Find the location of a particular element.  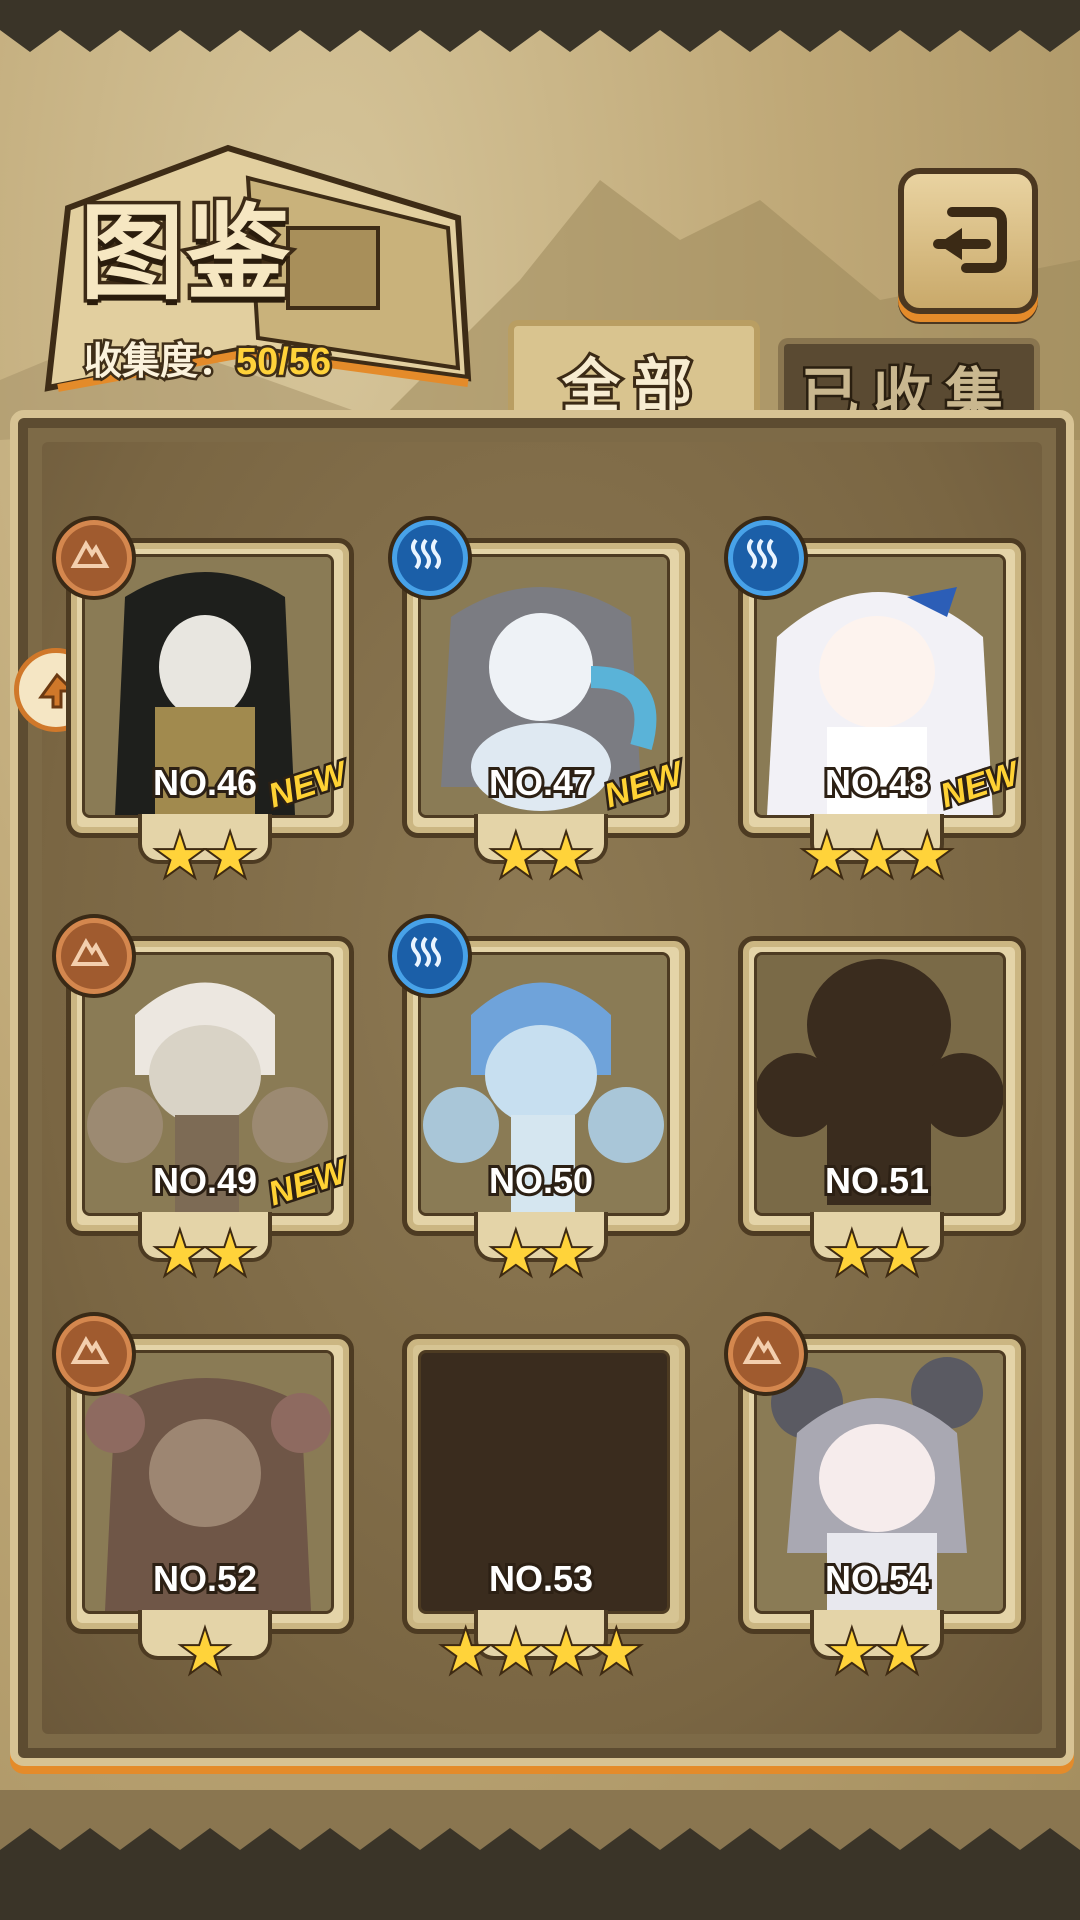

collection-progress: 收集度：50/56 is located at coordinates (207, 358).